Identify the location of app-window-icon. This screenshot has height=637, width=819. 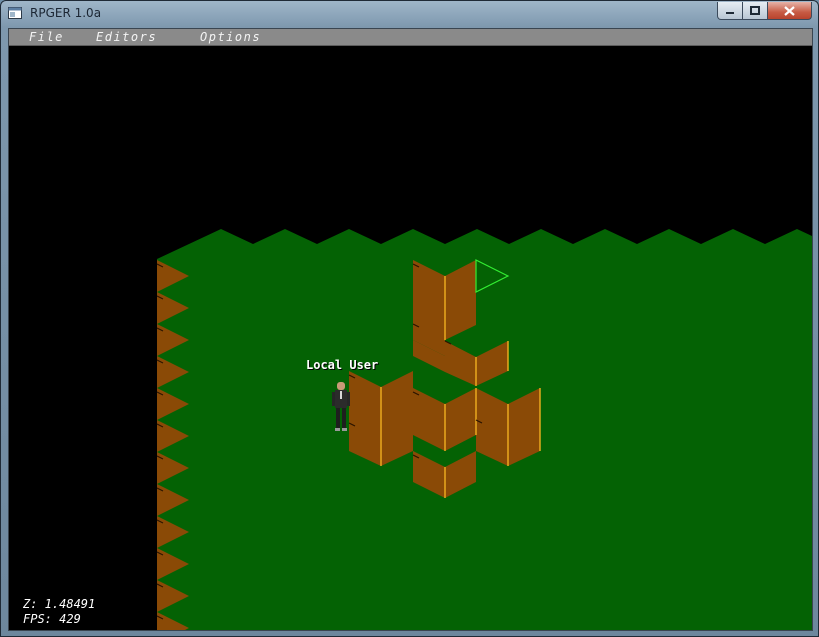
(15, 13).